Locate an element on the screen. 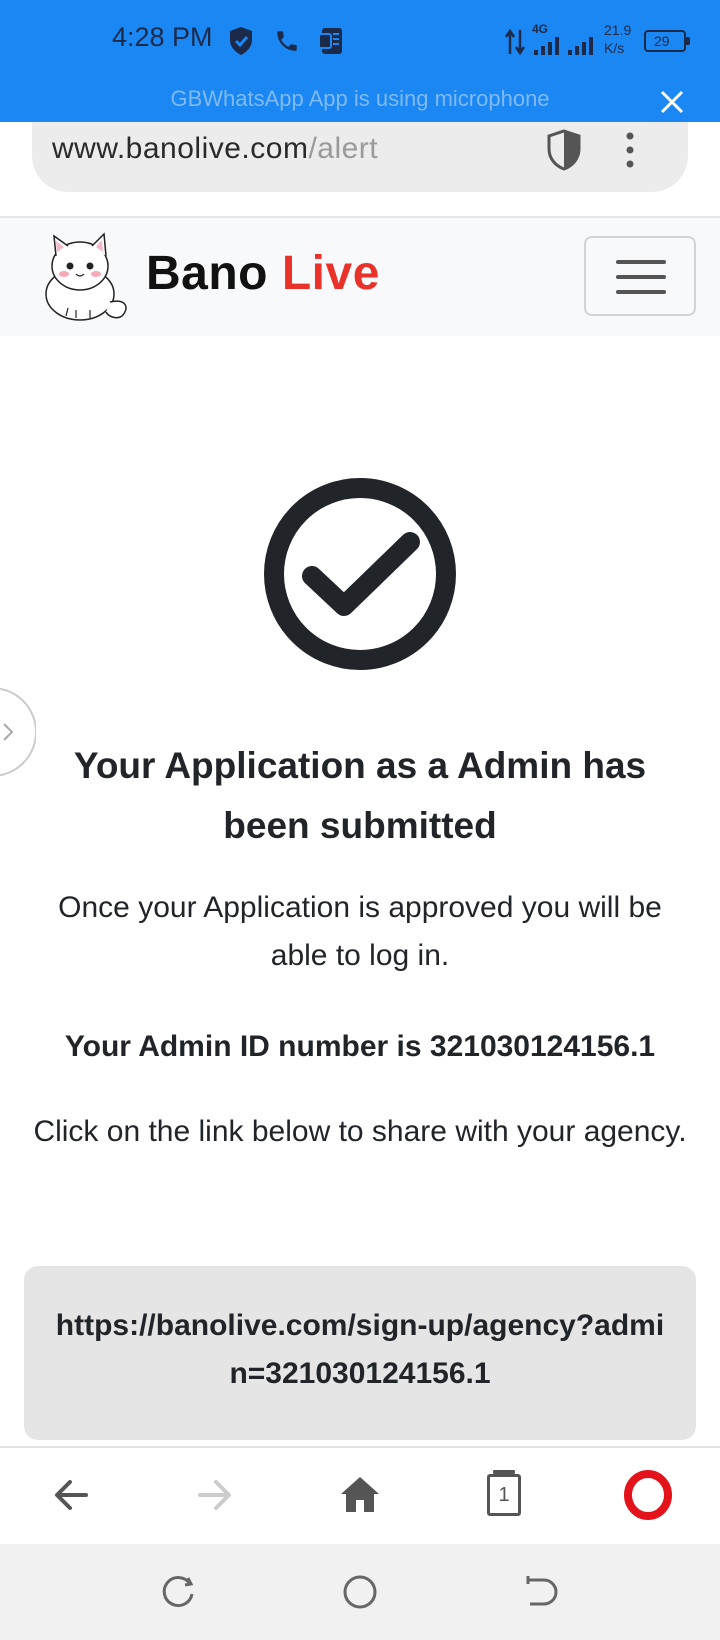  menu-toggle-button is located at coordinates (640, 276).